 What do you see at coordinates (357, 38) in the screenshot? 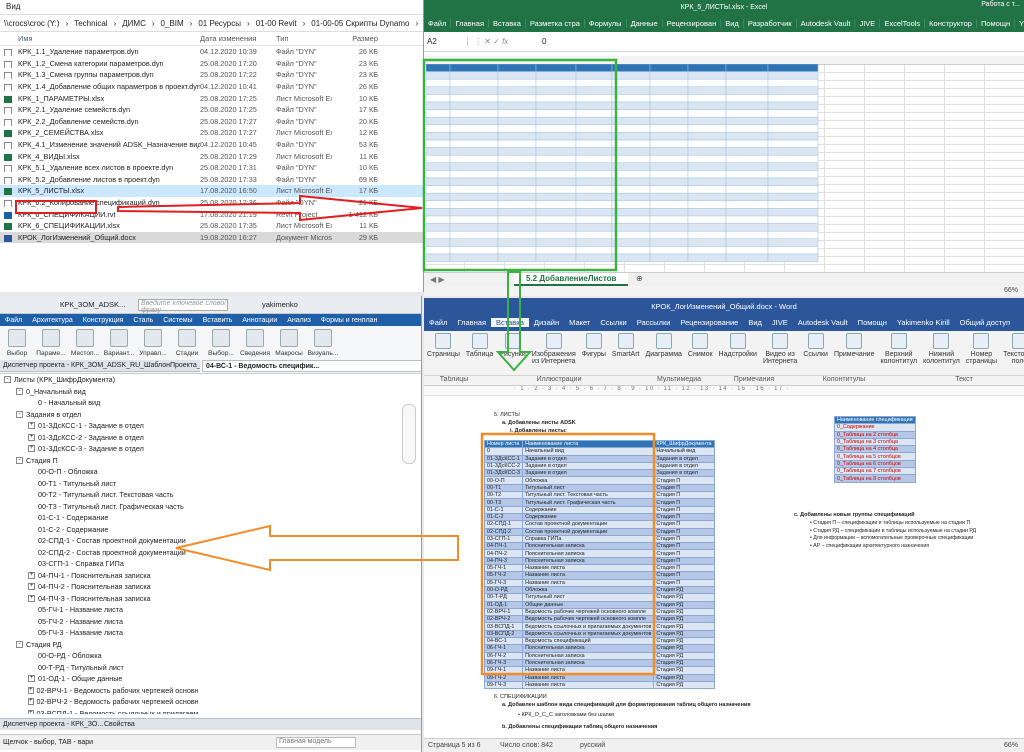
I see `column-size: Размер` at bounding box center [357, 38].